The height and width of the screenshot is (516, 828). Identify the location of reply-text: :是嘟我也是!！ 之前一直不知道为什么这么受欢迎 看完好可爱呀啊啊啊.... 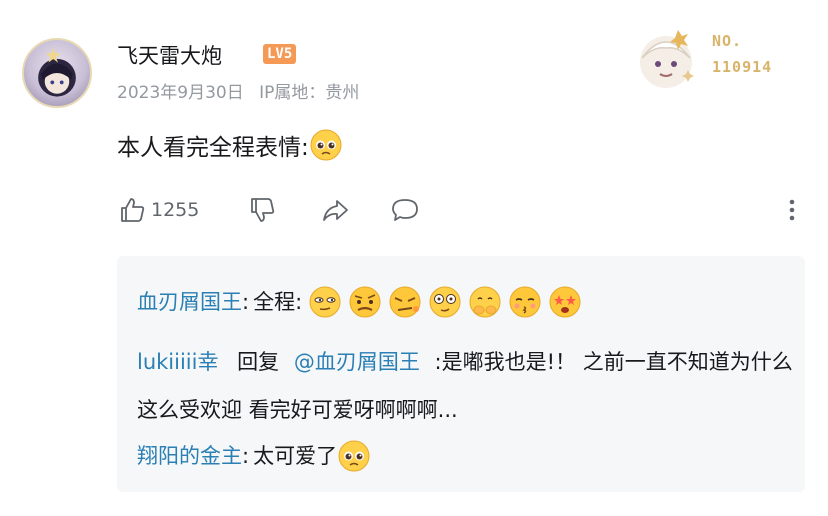
(465, 386).